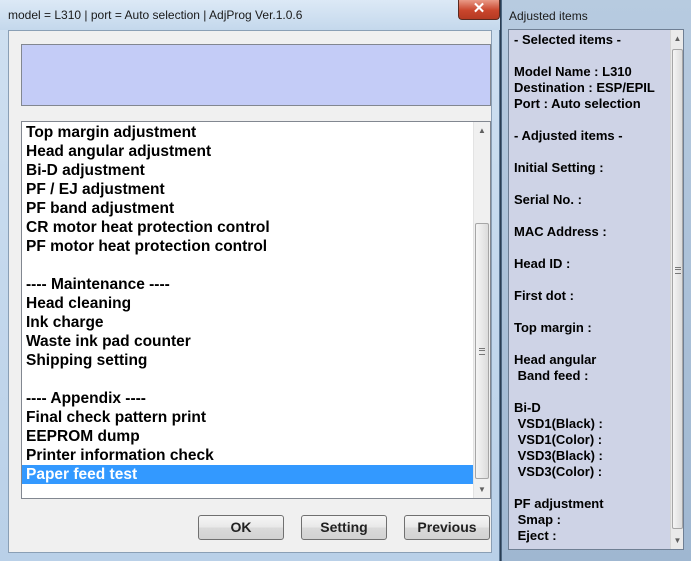 The width and height of the screenshot is (691, 561). I want to click on adjusted-item-line: Smap :, so click(537, 519).